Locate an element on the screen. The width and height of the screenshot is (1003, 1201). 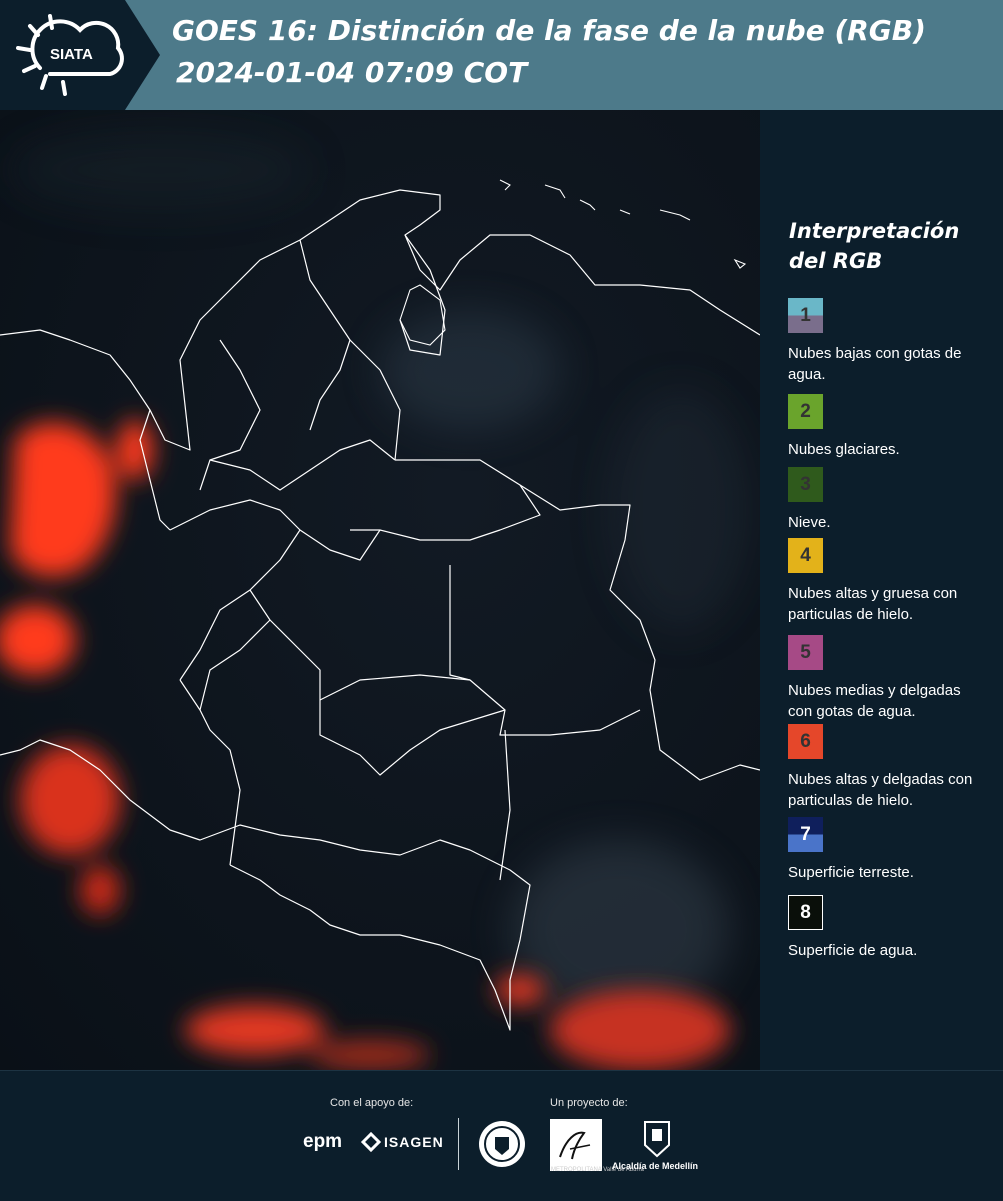
isagen-mark-icon is located at coordinates (371, 1142).